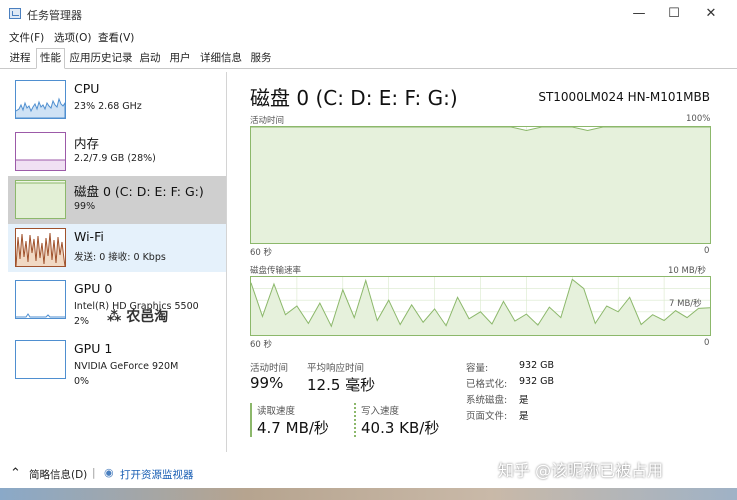  I want to click on gpu1-thumbnail, so click(40, 359).